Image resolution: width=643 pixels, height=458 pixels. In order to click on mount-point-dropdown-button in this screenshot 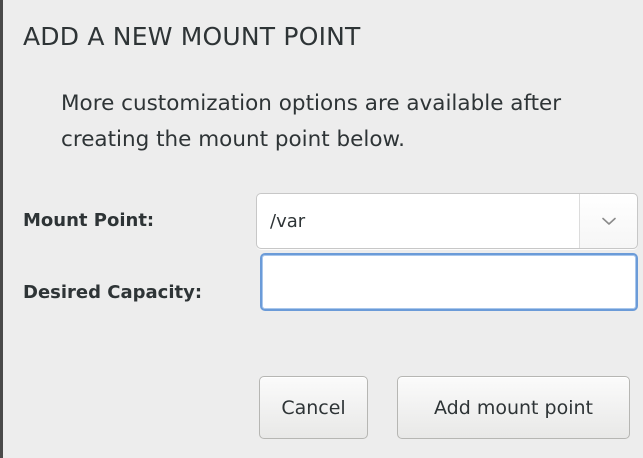, I will do `click(608, 221)`.